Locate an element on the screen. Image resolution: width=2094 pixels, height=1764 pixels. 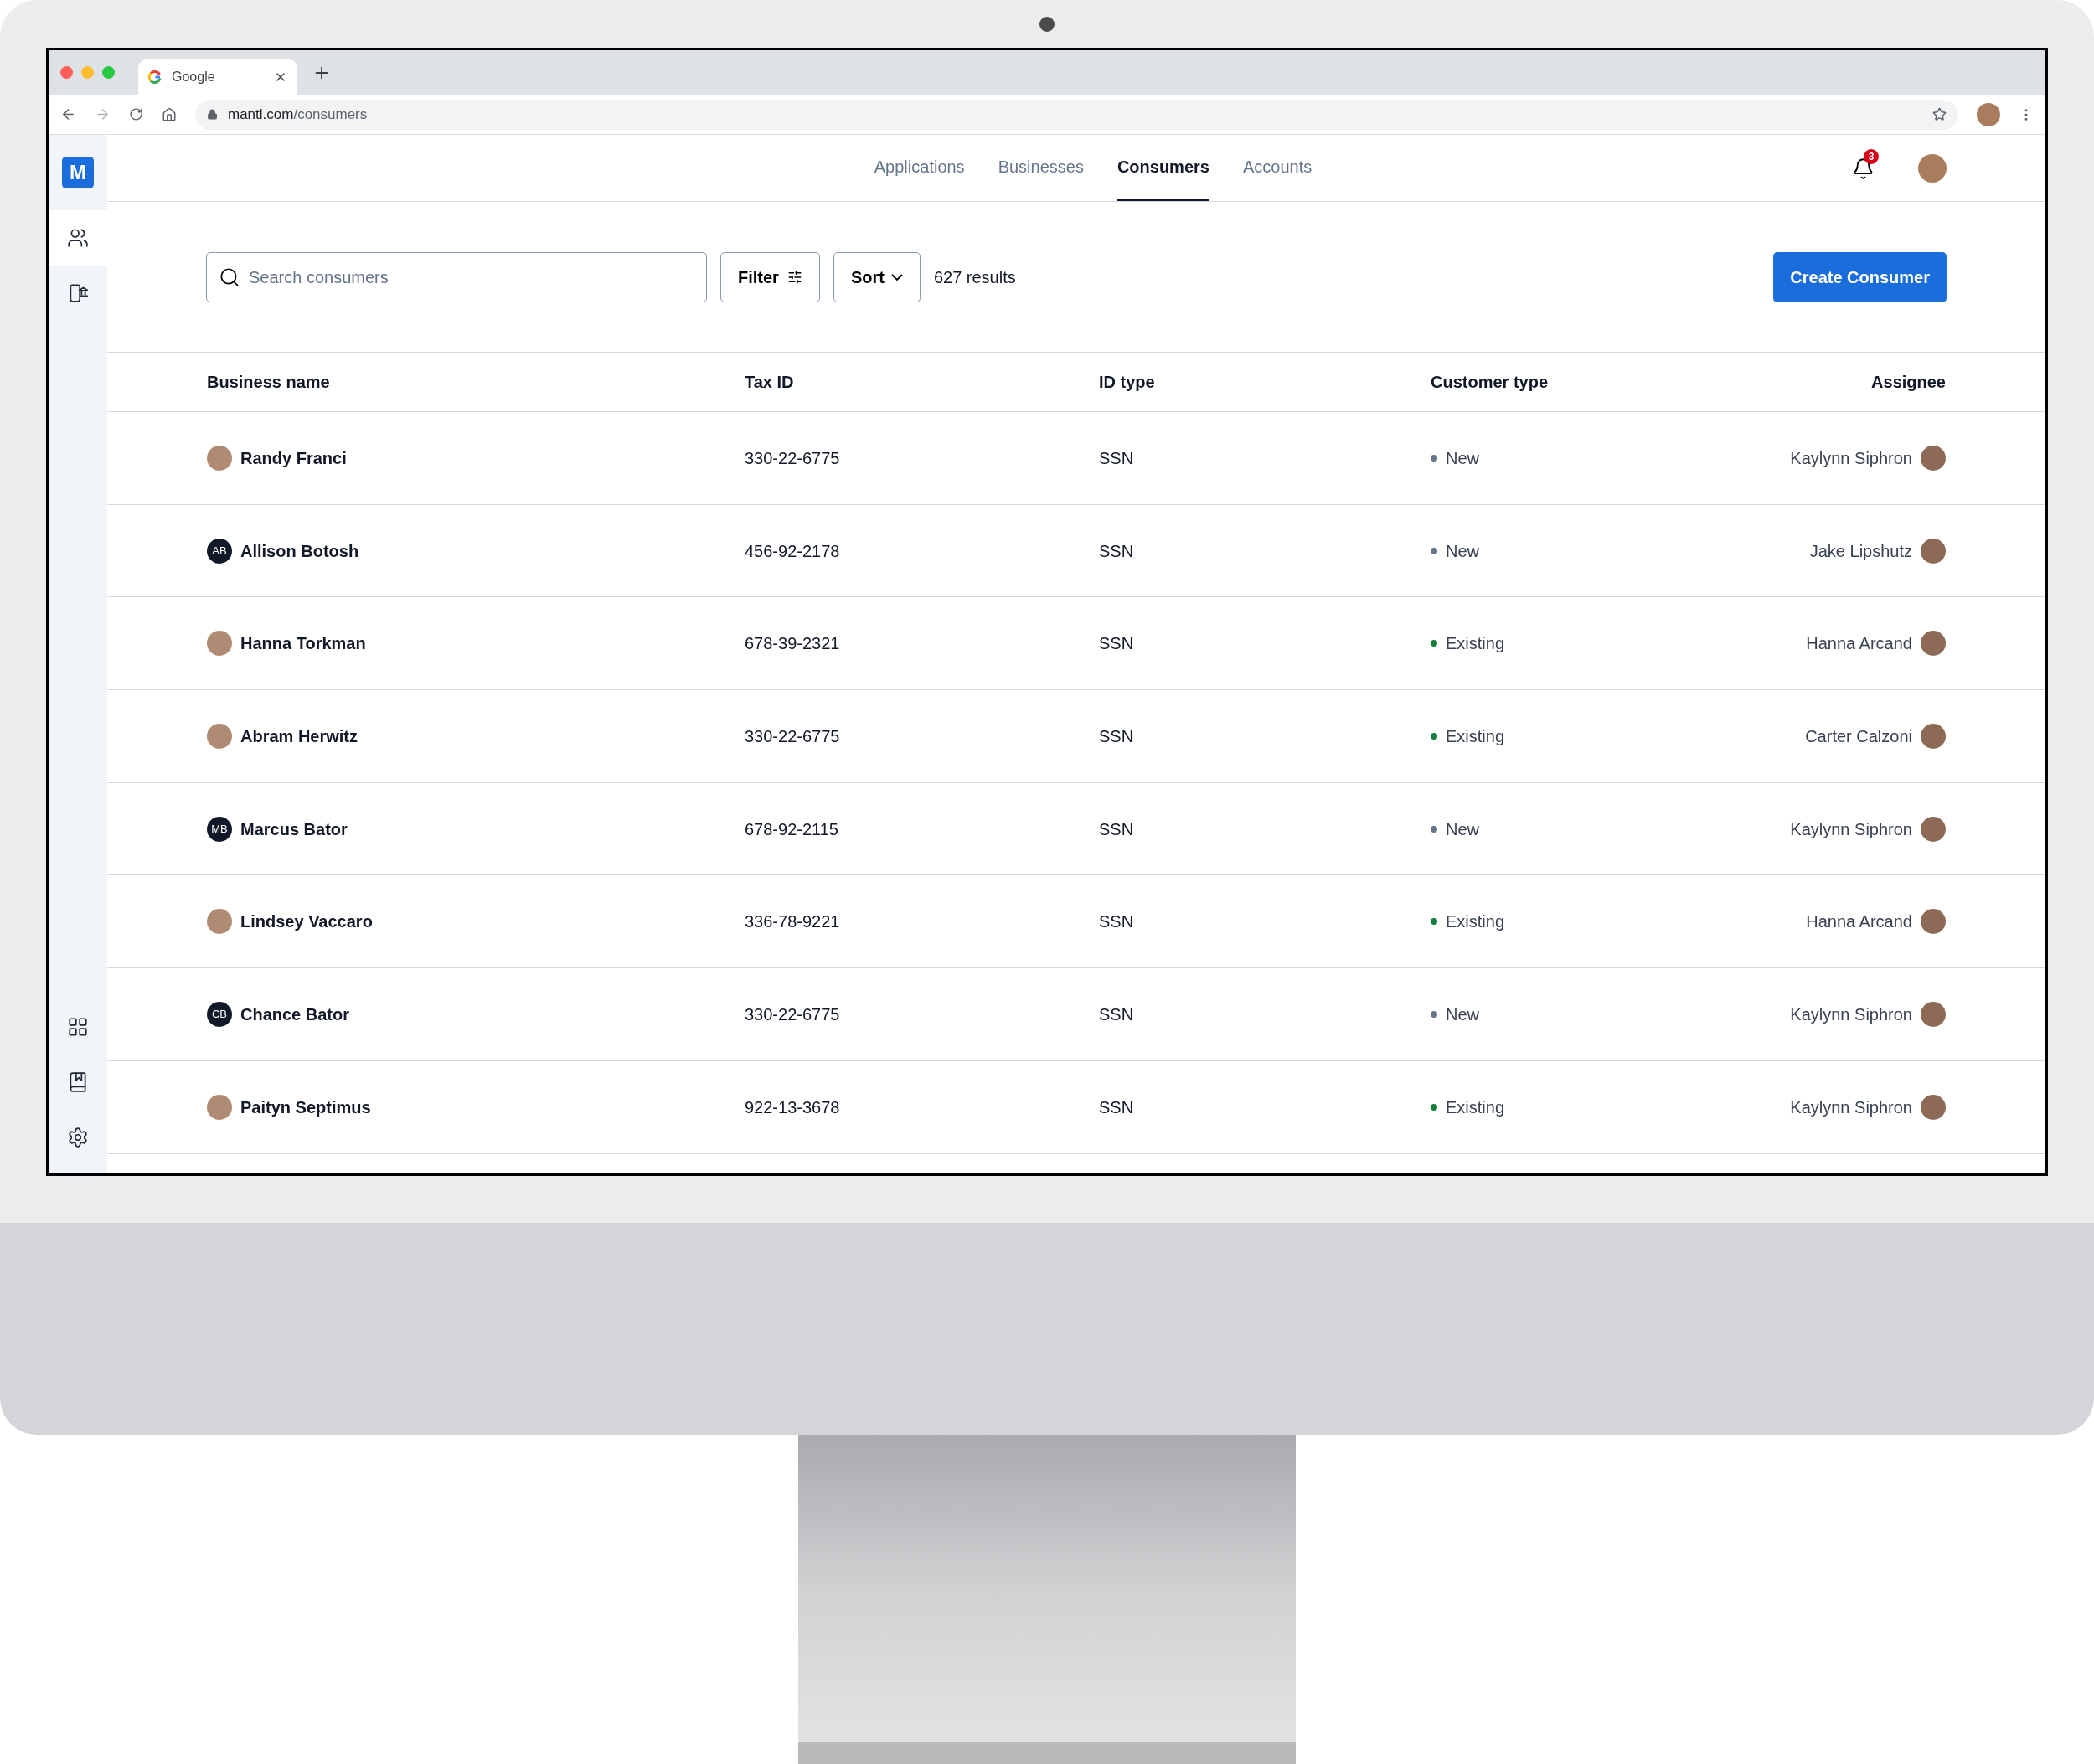
initials-avatar: MB is located at coordinates (219, 829).